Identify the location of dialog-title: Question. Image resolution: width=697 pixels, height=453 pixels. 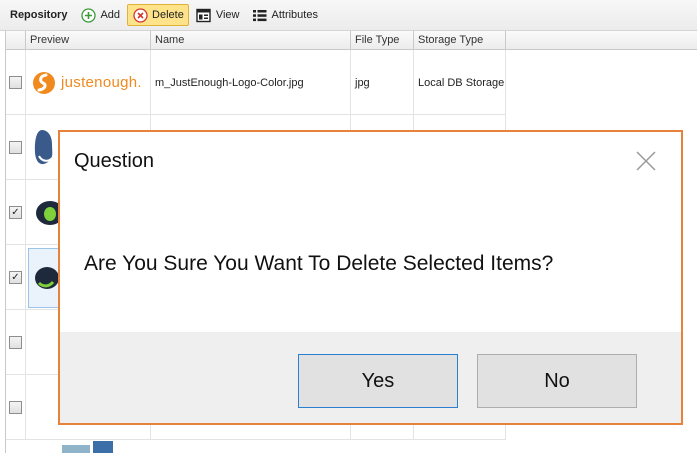
(114, 161).